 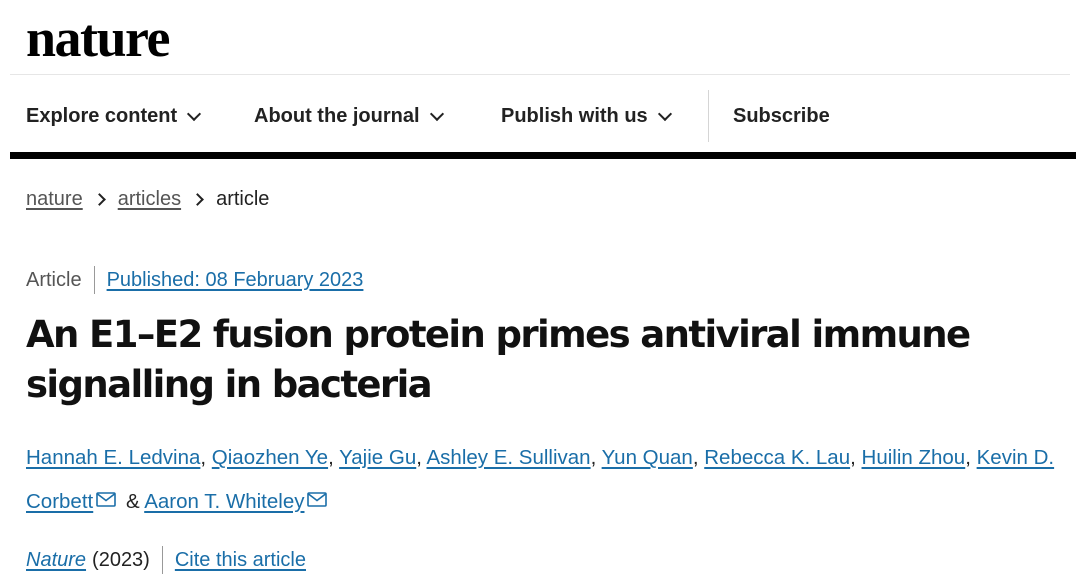 I want to click on author-conjunction: &, so click(x=132, y=501).